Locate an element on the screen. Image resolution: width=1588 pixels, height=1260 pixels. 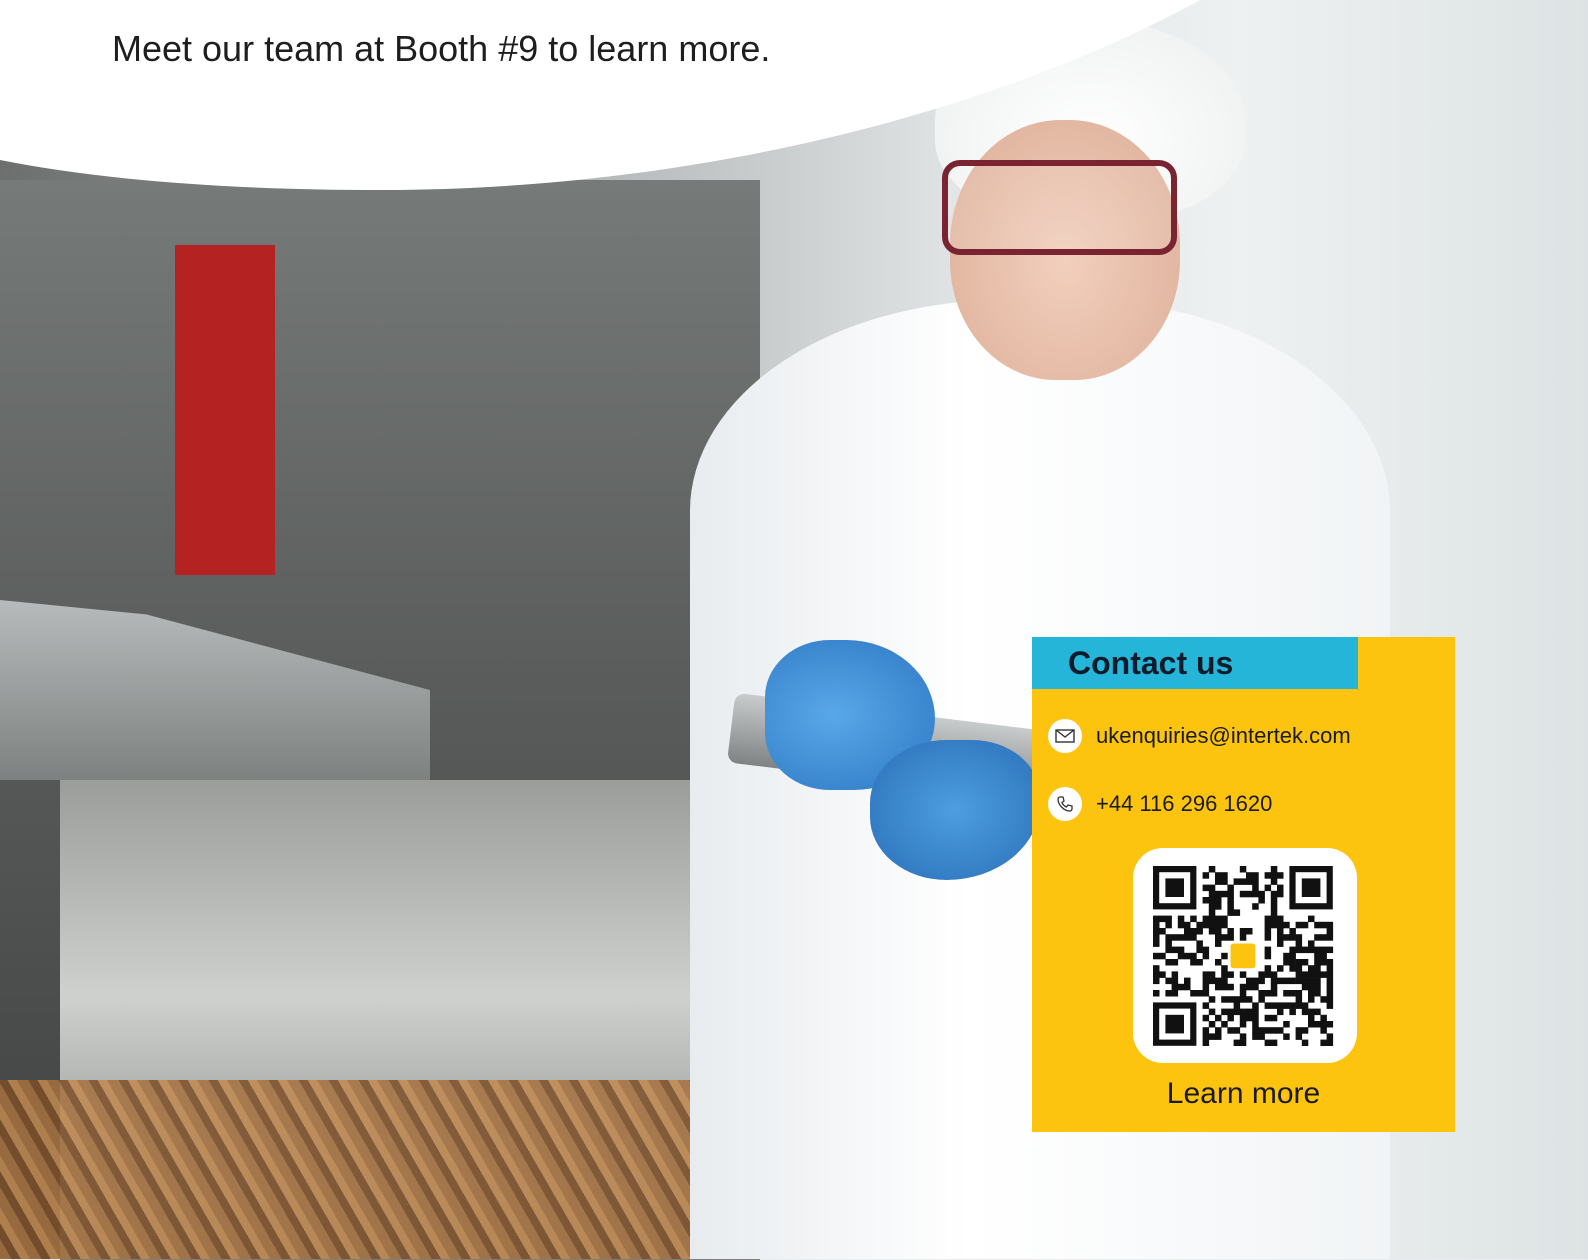
contact-title: Contact us is located at coordinates (1151, 663).